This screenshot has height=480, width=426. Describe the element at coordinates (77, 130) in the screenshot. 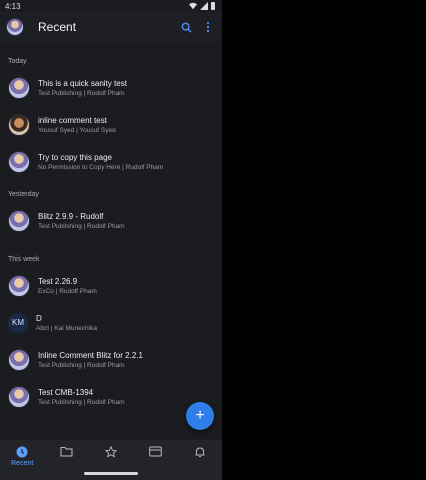

I see `item-subtitle: Yousuf Syed | Yousuf Syed` at that location.